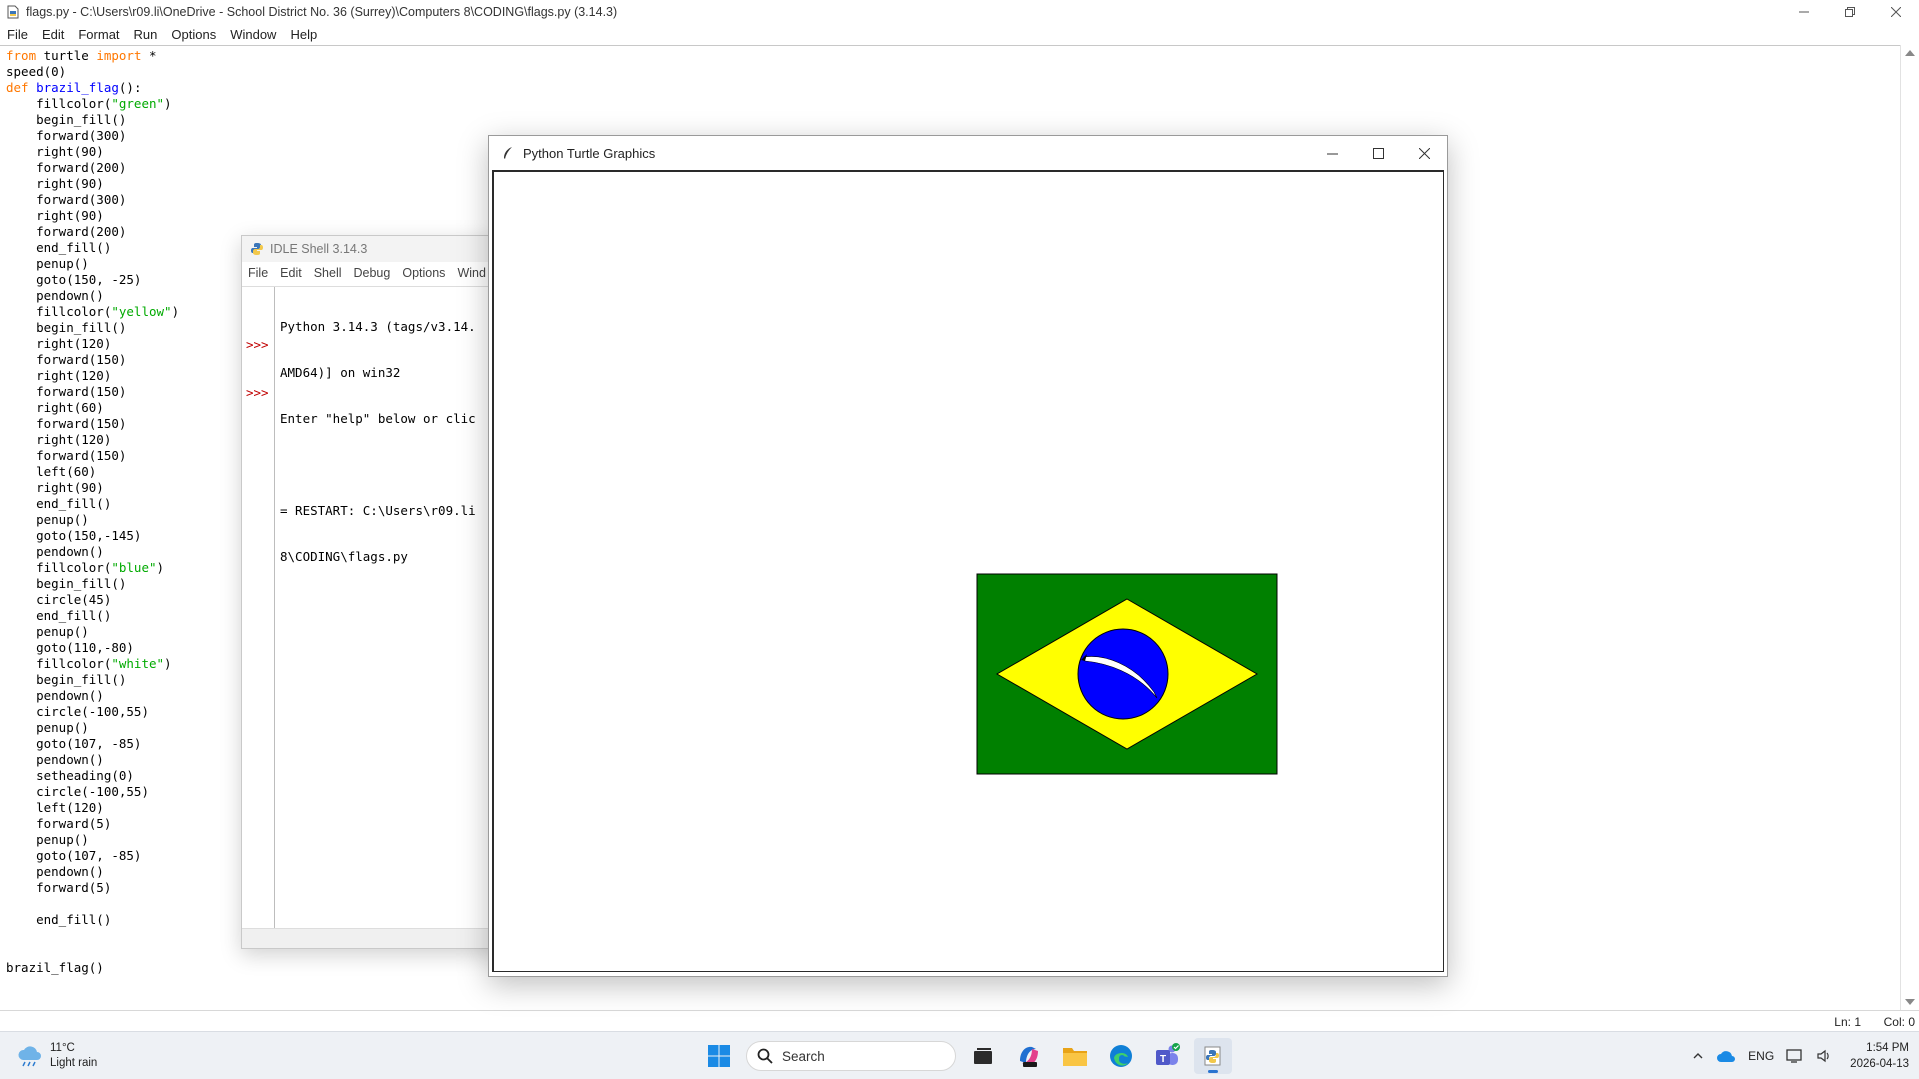 Image resolution: width=1919 pixels, height=1079 pixels. Describe the element at coordinates (471, 273) in the screenshot. I see `shell-menu-window: Wind` at that location.